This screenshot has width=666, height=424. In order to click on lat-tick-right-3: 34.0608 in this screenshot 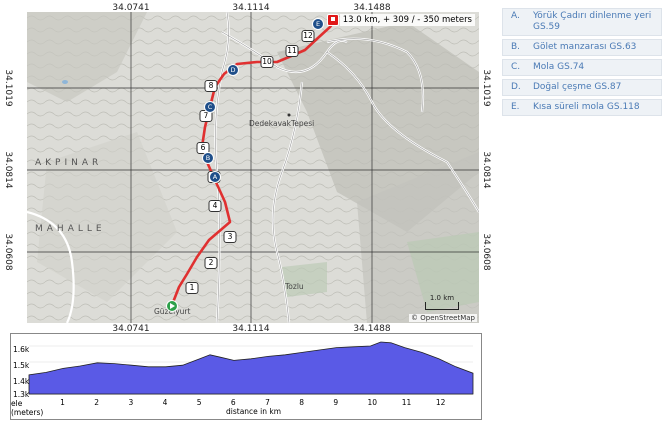, I will do `click(486, 252)`.